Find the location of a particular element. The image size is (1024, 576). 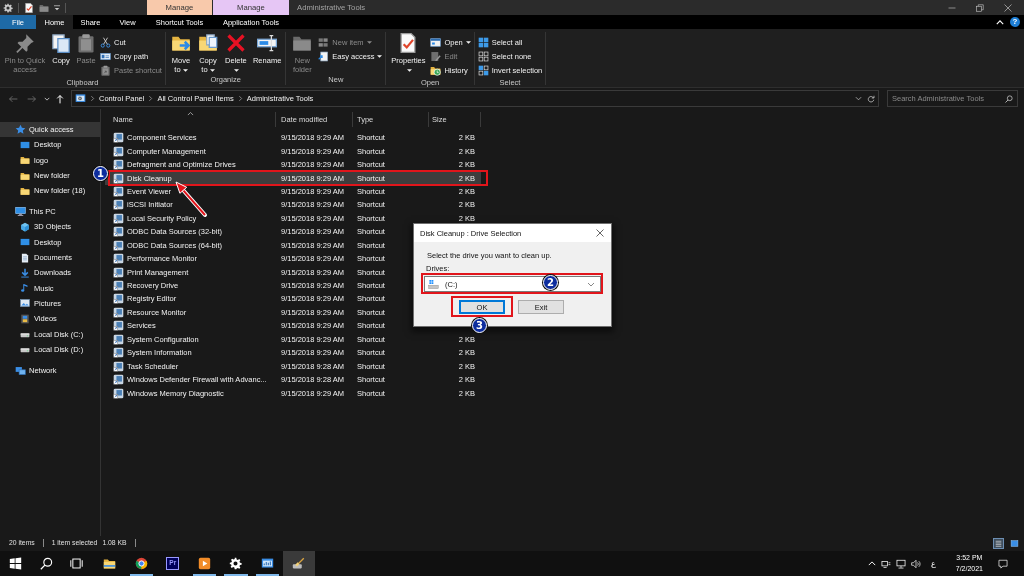

settings-icon is located at coordinates (236, 563).